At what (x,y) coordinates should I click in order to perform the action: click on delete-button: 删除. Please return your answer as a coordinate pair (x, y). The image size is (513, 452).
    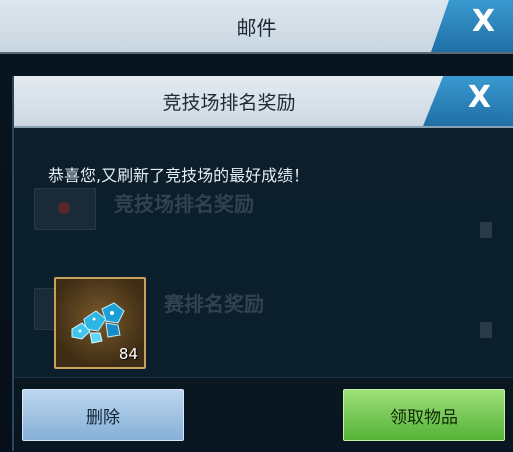
    Looking at the image, I should click on (103, 415).